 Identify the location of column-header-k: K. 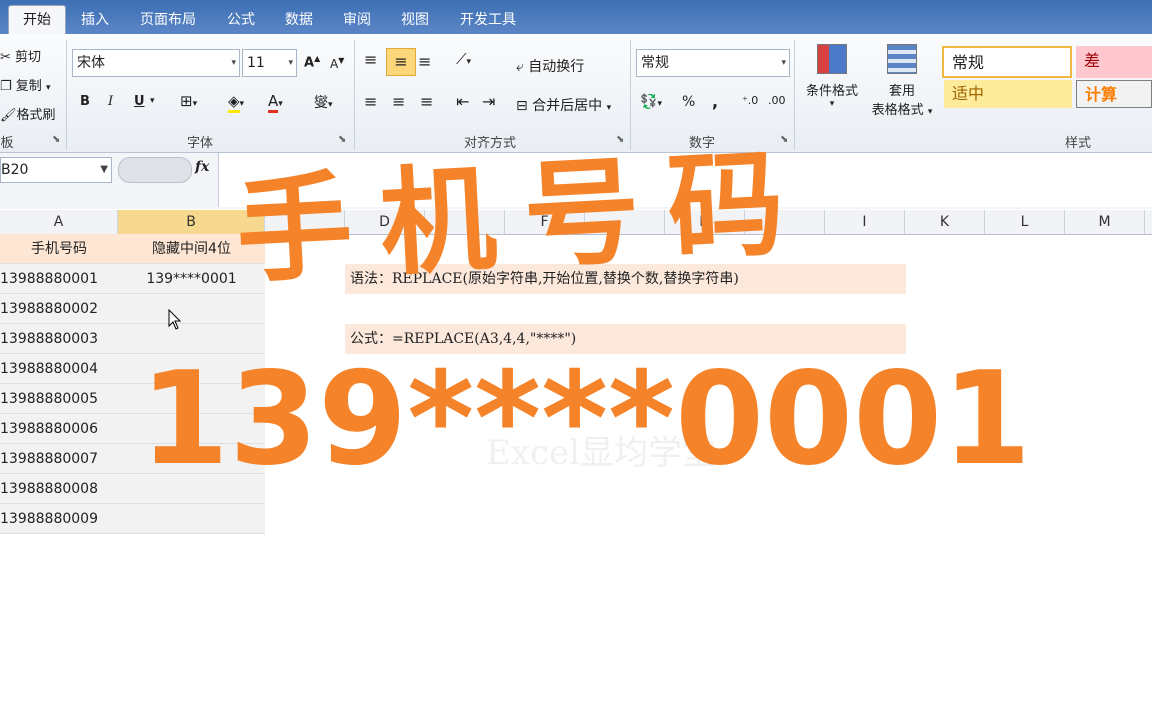
(945, 222).